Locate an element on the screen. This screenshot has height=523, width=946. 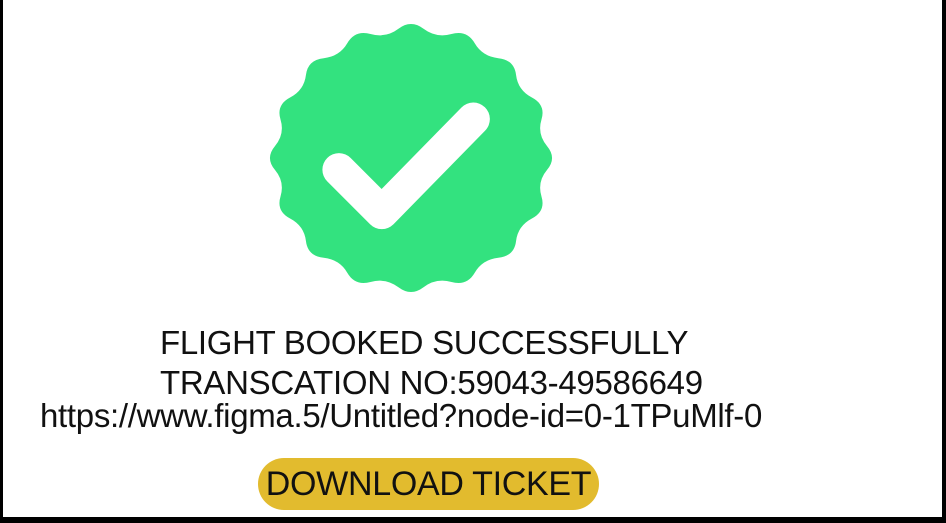
transaction-number: TRANSCATION NO:59043-49586649 is located at coordinates (431, 382).